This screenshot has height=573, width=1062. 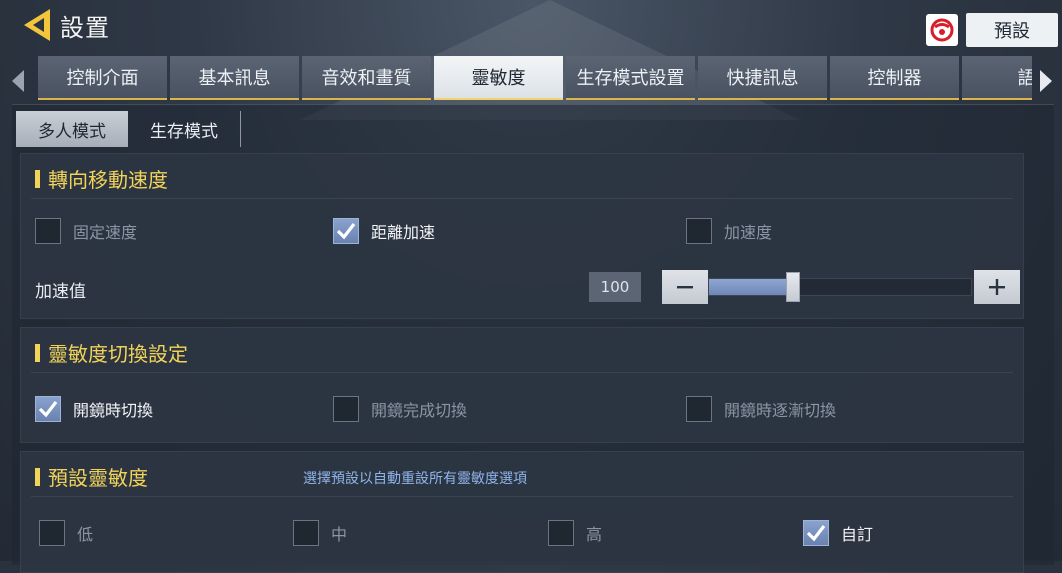 I want to click on option-switch-options-2: 開鏡時逐漸切換, so click(x=761, y=409).